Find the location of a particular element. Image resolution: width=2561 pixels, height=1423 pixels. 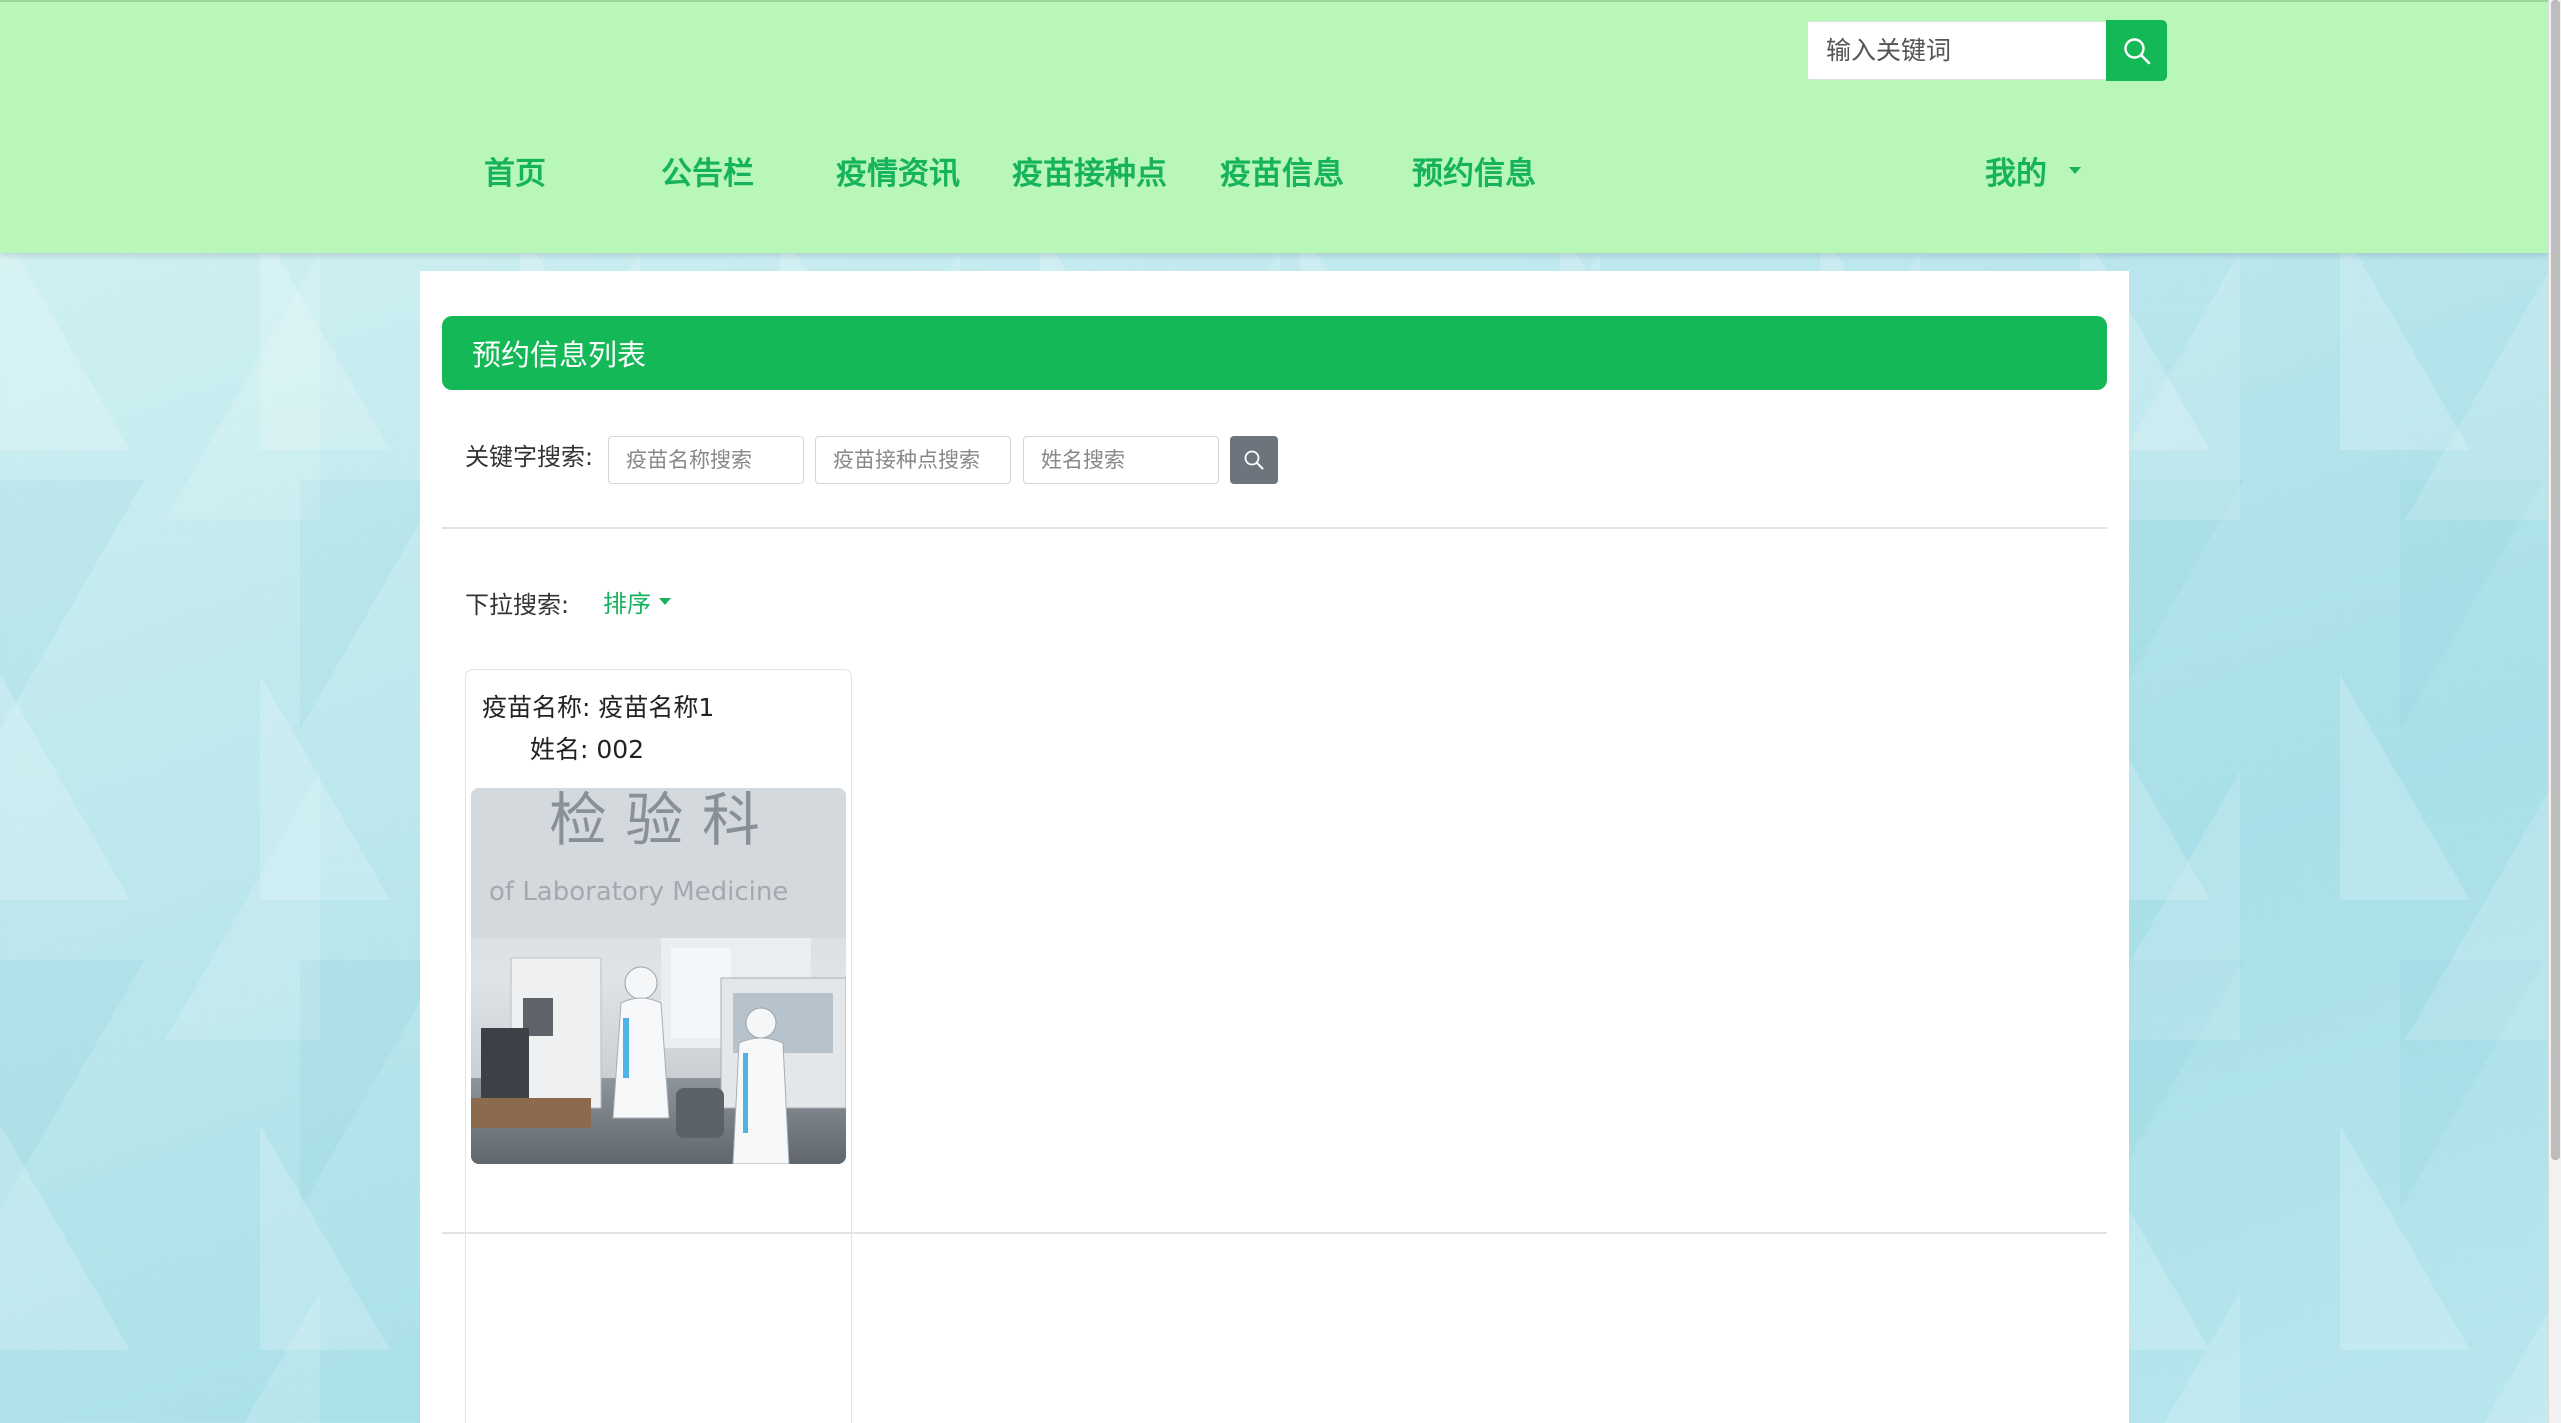

keyword-search-button is located at coordinates (1254, 460).